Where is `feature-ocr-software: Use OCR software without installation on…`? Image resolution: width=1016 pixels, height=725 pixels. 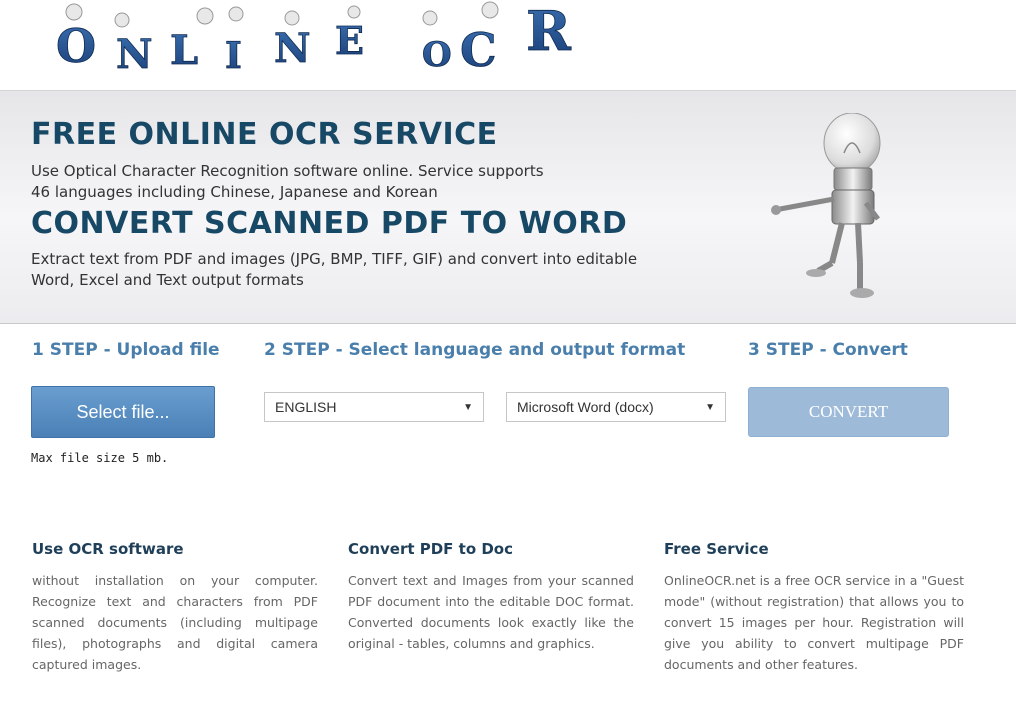
feature-ocr-software: Use OCR software without installation on… is located at coordinates (175, 607).